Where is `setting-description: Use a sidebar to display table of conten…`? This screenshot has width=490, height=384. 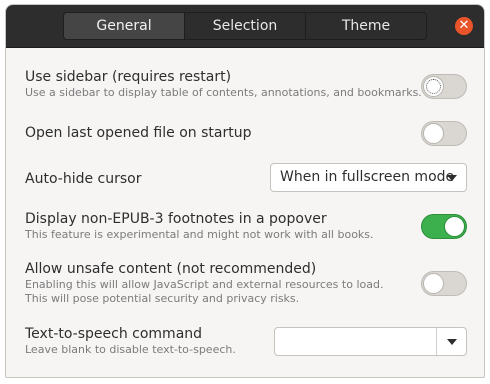 setting-description: Use a sidebar to display table of conten… is located at coordinates (223, 92).